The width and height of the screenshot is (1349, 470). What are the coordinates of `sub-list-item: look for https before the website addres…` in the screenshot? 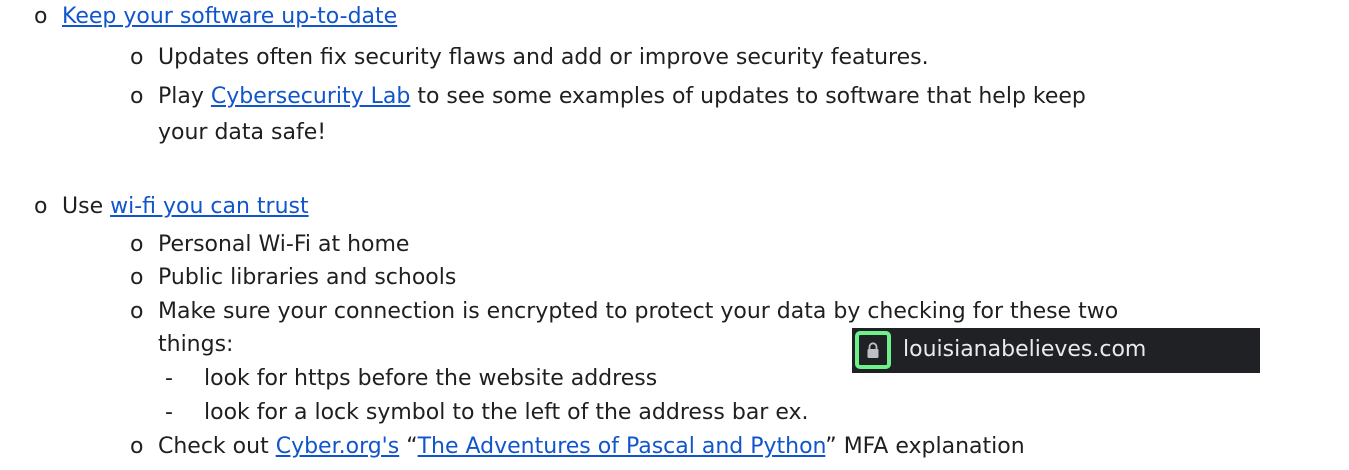 It's located at (431, 378).